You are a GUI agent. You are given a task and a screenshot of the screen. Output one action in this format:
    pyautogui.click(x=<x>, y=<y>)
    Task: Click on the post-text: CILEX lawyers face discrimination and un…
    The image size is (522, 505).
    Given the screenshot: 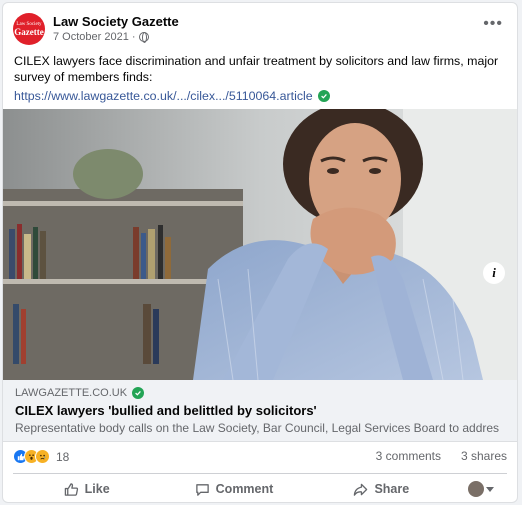 What is the action you would take?
    pyautogui.click(x=256, y=69)
    